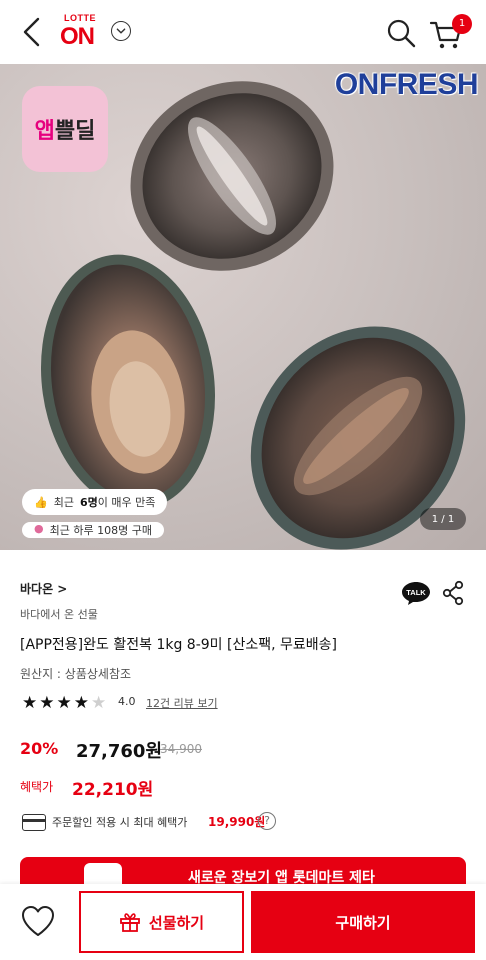  Describe the element at coordinates (176, 922) in the screenshot. I see `gift-label: 선물하기` at that location.